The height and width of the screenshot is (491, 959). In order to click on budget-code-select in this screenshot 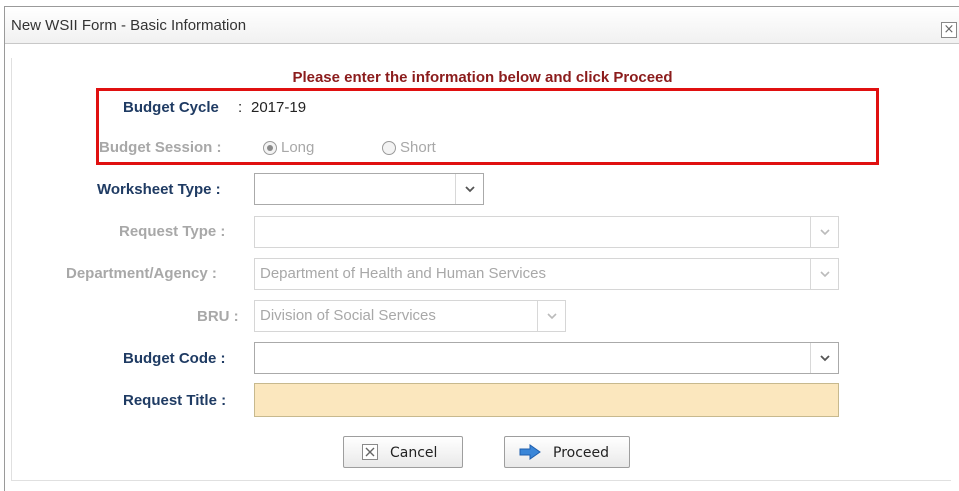, I will do `click(546, 358)`.